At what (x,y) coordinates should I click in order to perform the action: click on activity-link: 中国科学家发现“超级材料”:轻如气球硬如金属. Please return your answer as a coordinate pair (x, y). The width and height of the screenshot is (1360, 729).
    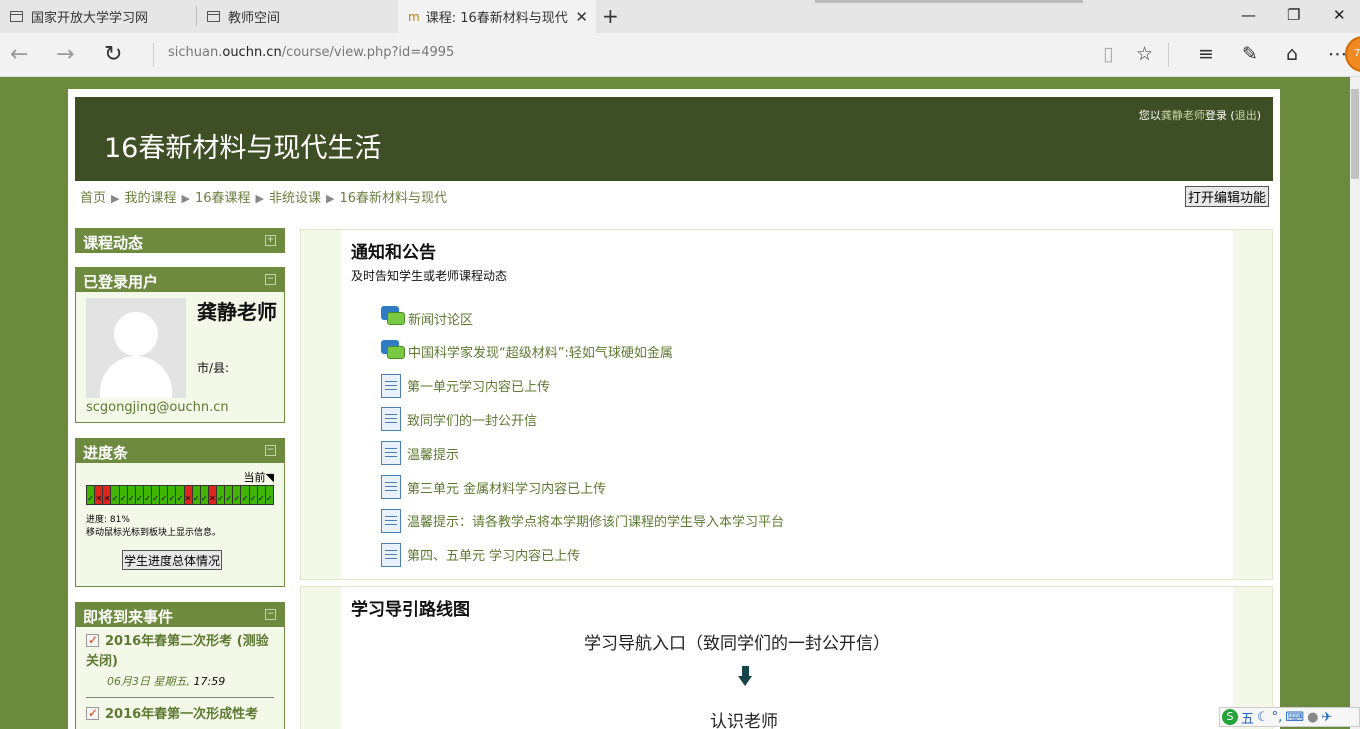
    Looking at the image, I should click on (540, 351).